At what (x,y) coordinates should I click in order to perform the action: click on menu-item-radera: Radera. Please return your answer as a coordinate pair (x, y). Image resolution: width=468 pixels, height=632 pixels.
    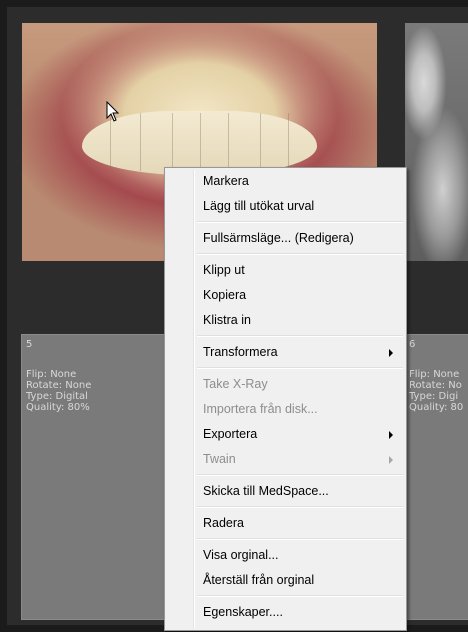
    Looking at the image, I should click on (285, 523).